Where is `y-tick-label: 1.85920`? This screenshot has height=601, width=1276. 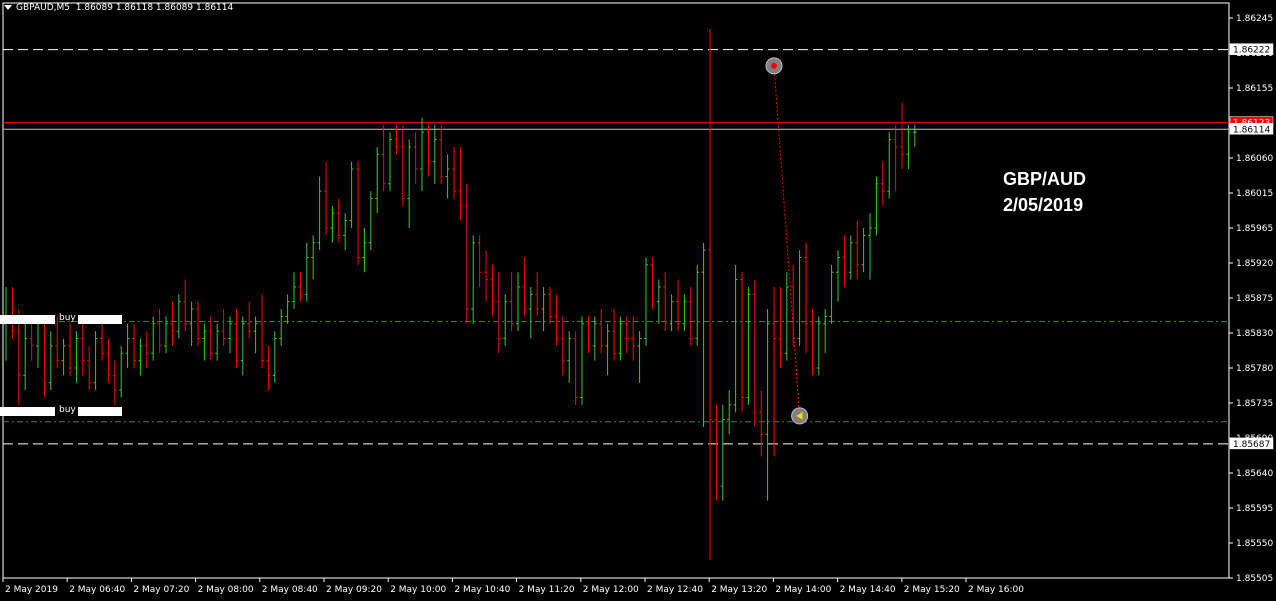
y-tick-label: 1.85920 is located at coordinates (1254, 264).